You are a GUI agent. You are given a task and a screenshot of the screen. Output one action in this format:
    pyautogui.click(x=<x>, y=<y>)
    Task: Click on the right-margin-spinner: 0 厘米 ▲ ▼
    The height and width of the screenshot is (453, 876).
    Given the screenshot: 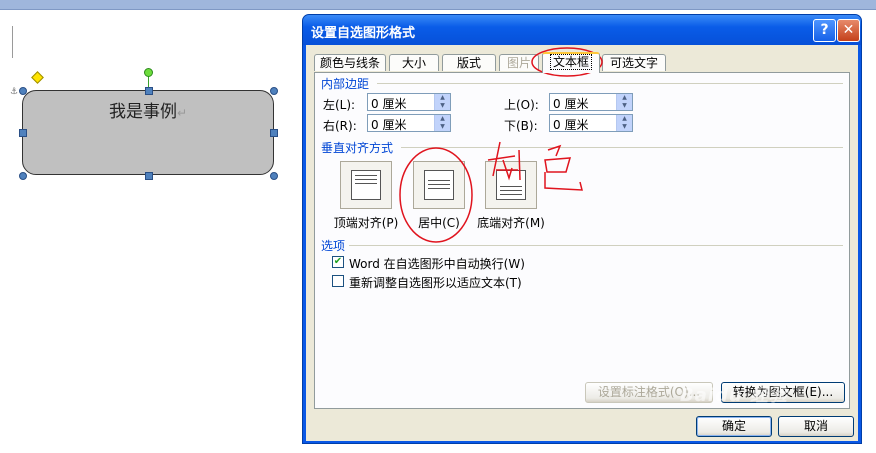 What is the action you would take?
    pyautogui.click(x=409, y=123)
    